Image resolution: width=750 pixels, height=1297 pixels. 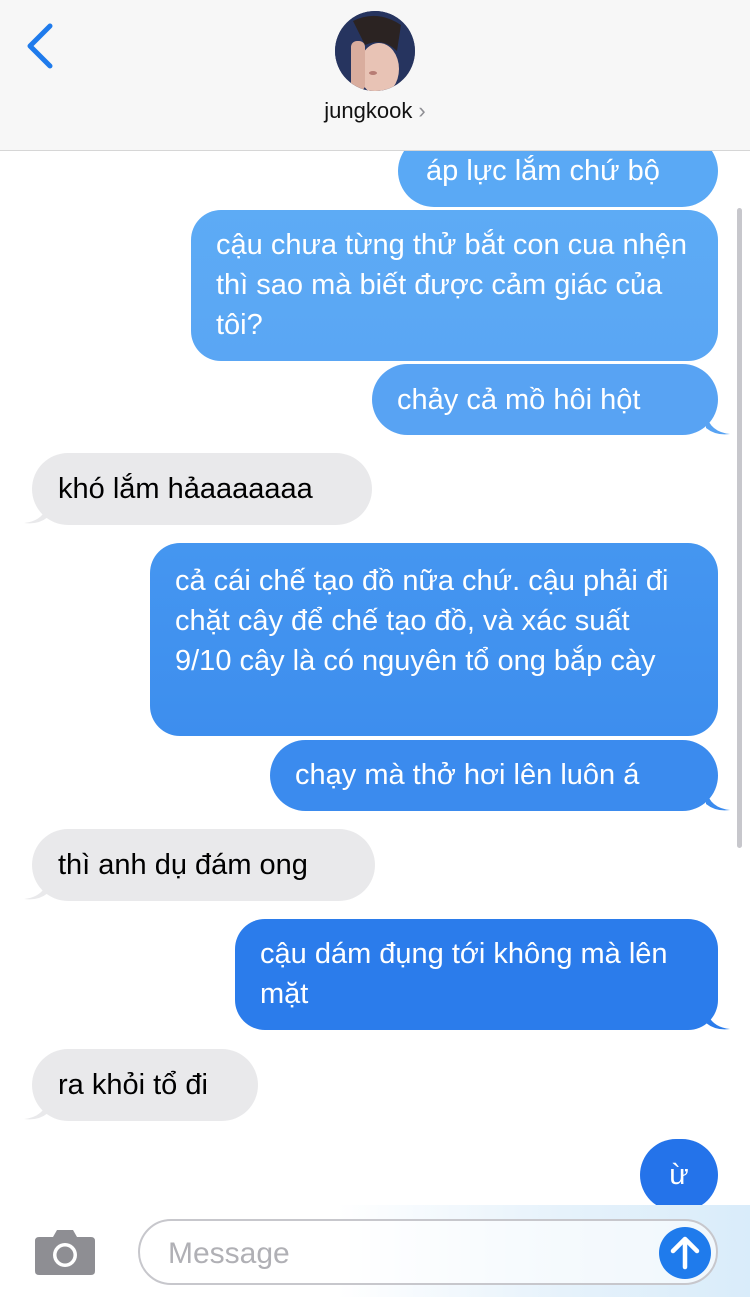 I want to click on message-text: chạy mà thở hơi lên luôn á, so click(x=467, y=775).